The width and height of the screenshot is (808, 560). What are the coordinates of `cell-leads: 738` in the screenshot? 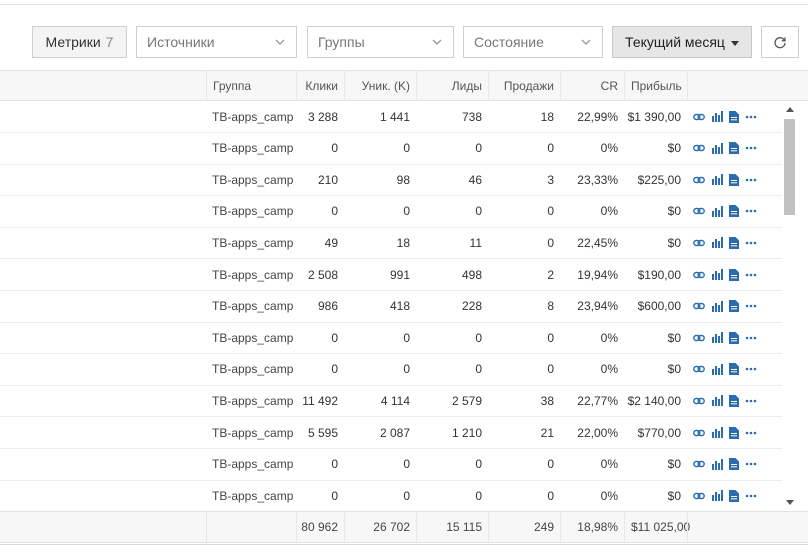 It's located at (471, 116).